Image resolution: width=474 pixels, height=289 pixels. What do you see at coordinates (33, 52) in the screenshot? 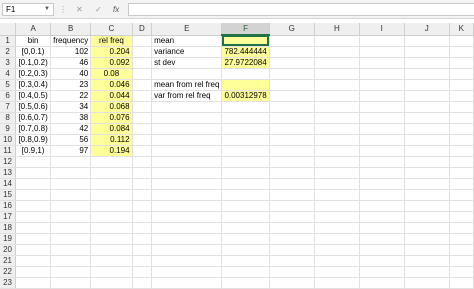
I see `bin-cell: [0,0.1)` at bounding box center [33, 52].